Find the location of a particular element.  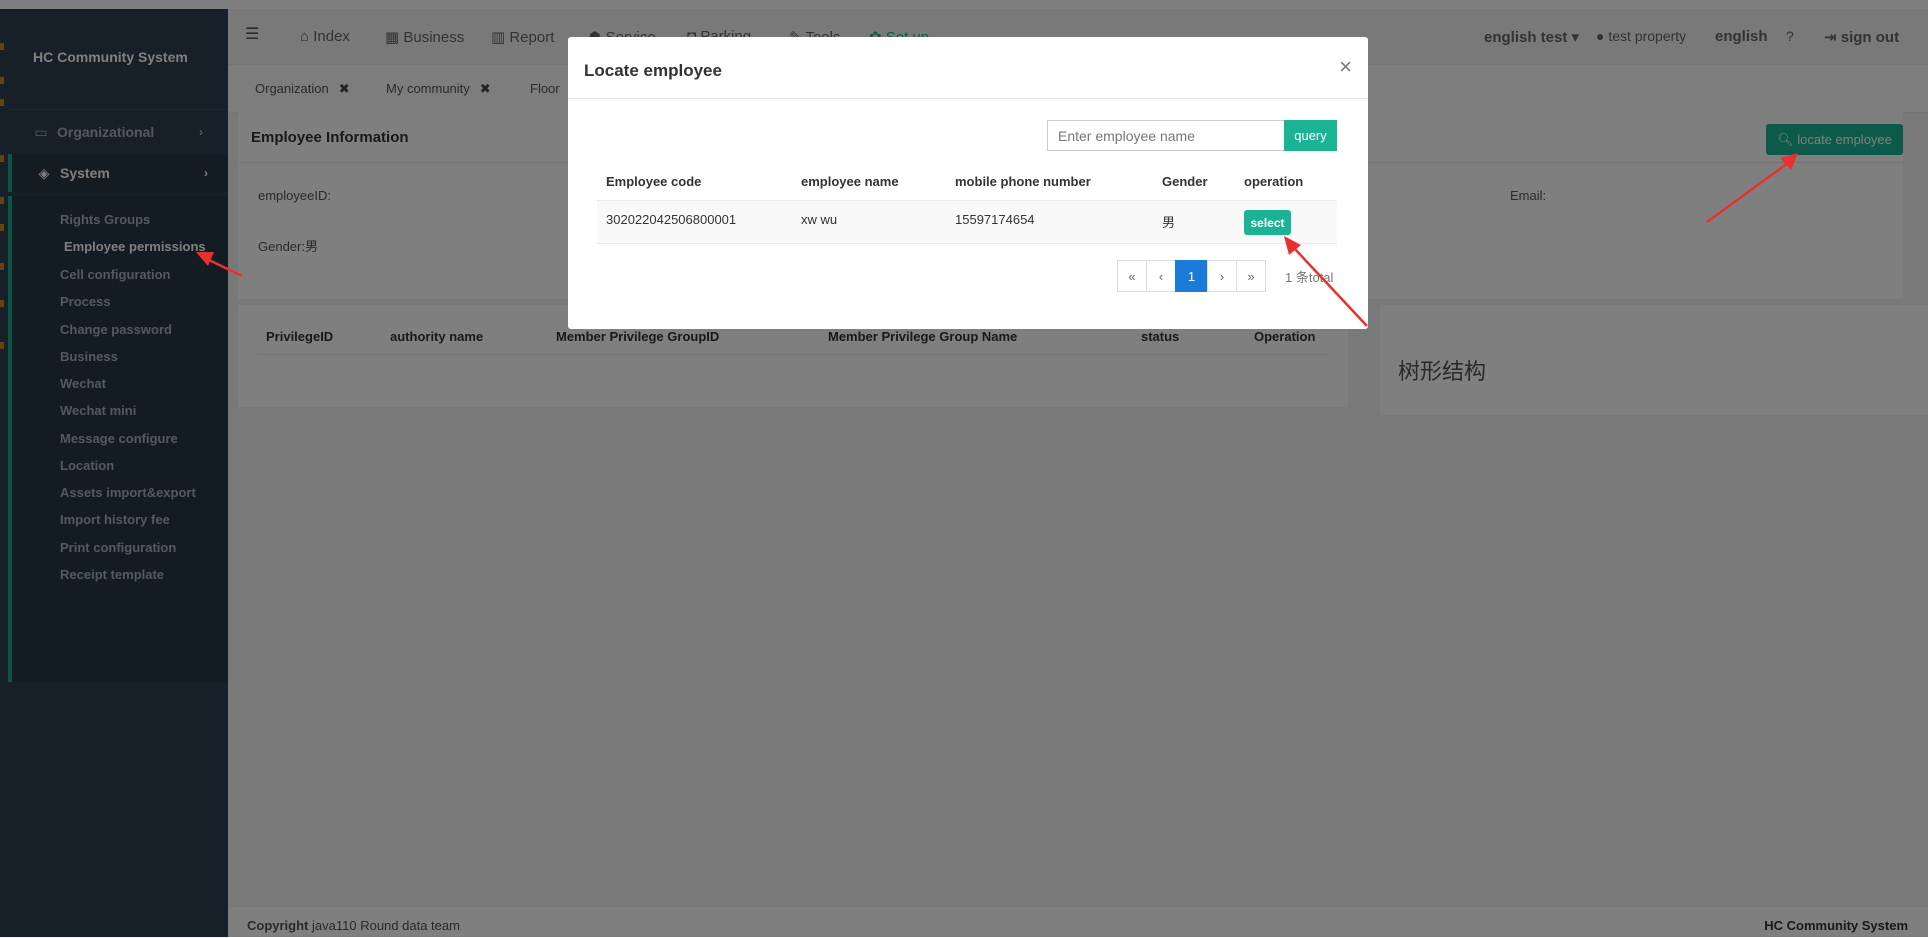

arrow-to-locate-button is located at coordinates (1752, 188).